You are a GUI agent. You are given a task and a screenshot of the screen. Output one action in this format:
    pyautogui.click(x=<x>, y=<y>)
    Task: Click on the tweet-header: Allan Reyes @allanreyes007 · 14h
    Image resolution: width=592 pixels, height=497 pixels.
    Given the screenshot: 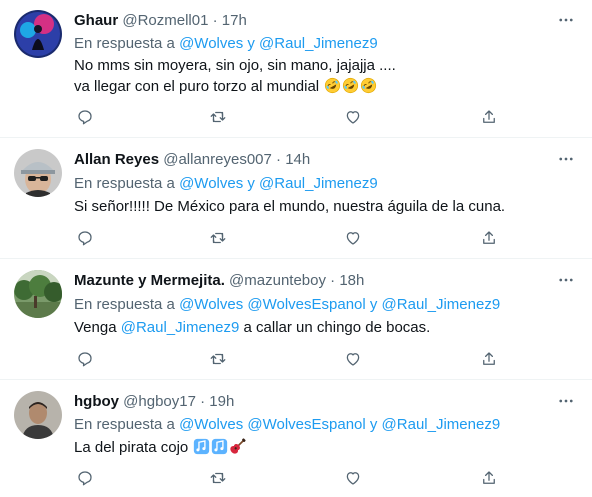 What is the action you would take?
    pyautogui.click(x=192, y=160)
    